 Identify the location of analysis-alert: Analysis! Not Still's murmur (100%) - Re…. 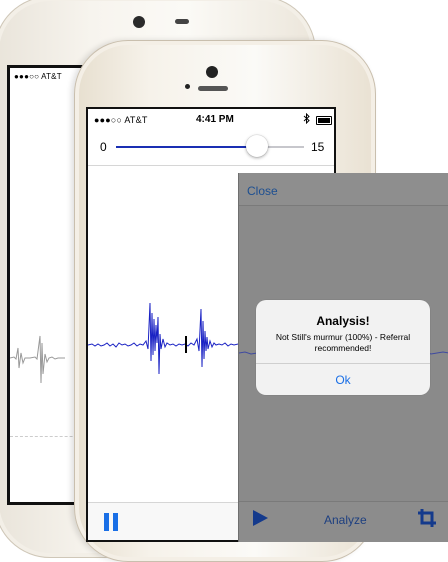
(343, 347).